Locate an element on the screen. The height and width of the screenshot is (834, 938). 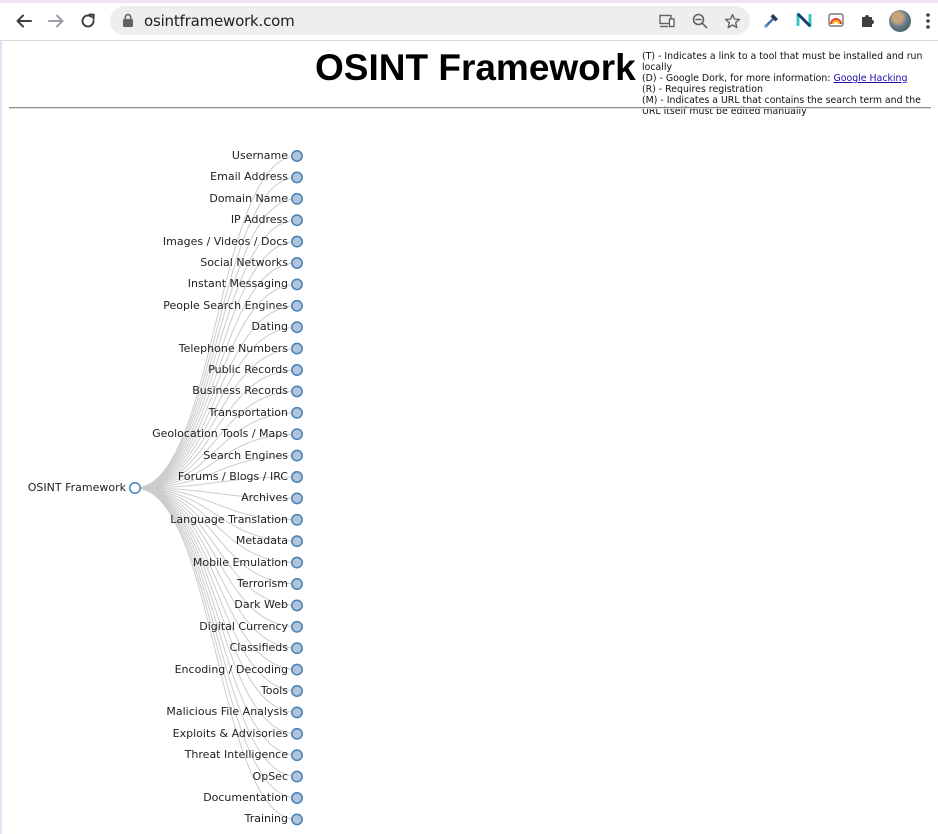
tree-root-label: OSINT Framework is located at coordinates (77, 487).